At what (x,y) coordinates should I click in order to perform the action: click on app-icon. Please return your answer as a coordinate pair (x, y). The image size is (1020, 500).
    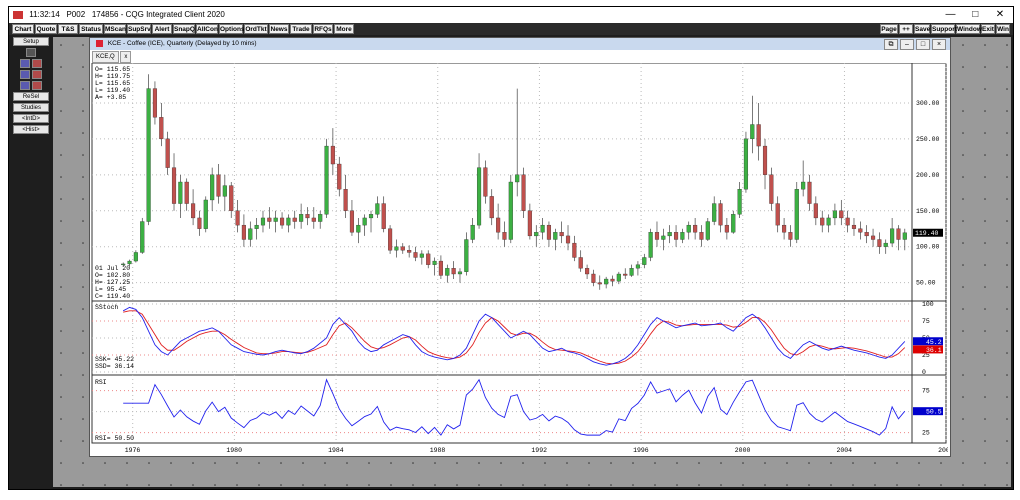
    Looking at the image, I should click on (18, 14).